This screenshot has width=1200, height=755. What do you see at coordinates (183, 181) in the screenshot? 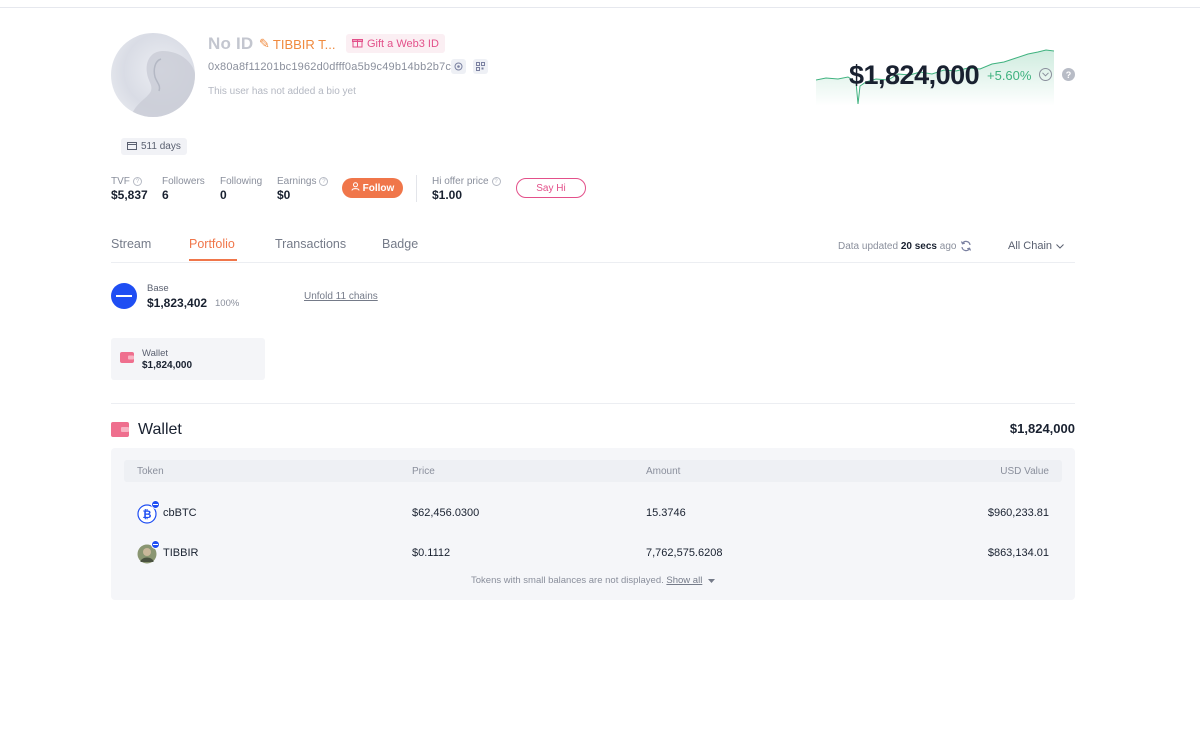
I see `followers-label: Followers` at bounding box center [183, 181].